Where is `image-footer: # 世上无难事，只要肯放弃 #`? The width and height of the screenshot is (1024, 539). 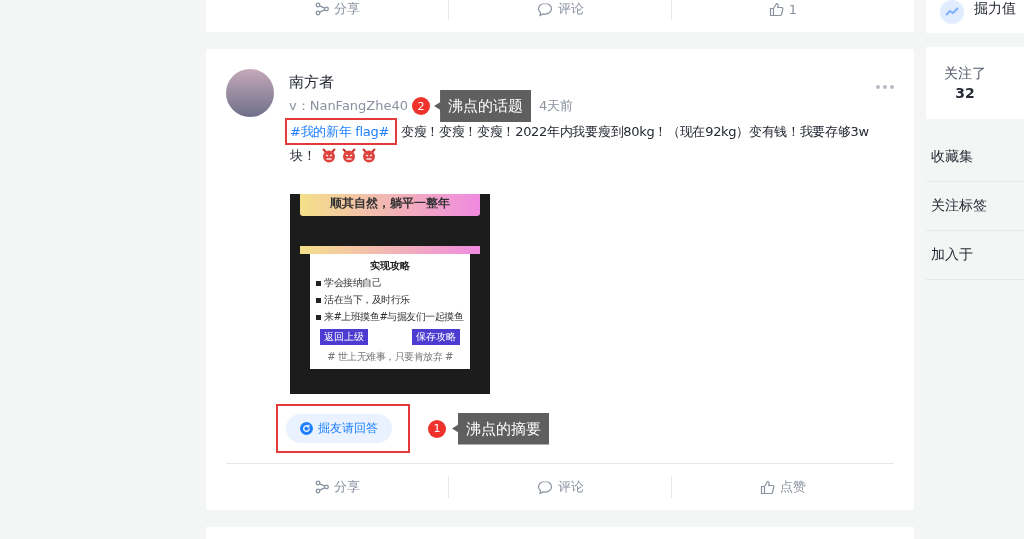 image-footer: # 世上无难事，只要肯放弃 # is located at coordinates (390, 357).